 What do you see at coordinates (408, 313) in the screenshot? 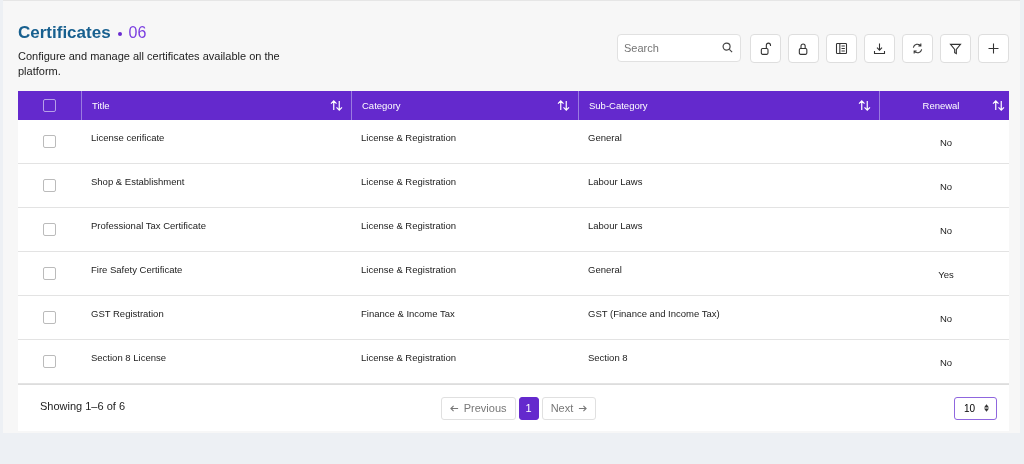
I see `table-cell: Finance & Income Tax` at bounding box center [408, 313].